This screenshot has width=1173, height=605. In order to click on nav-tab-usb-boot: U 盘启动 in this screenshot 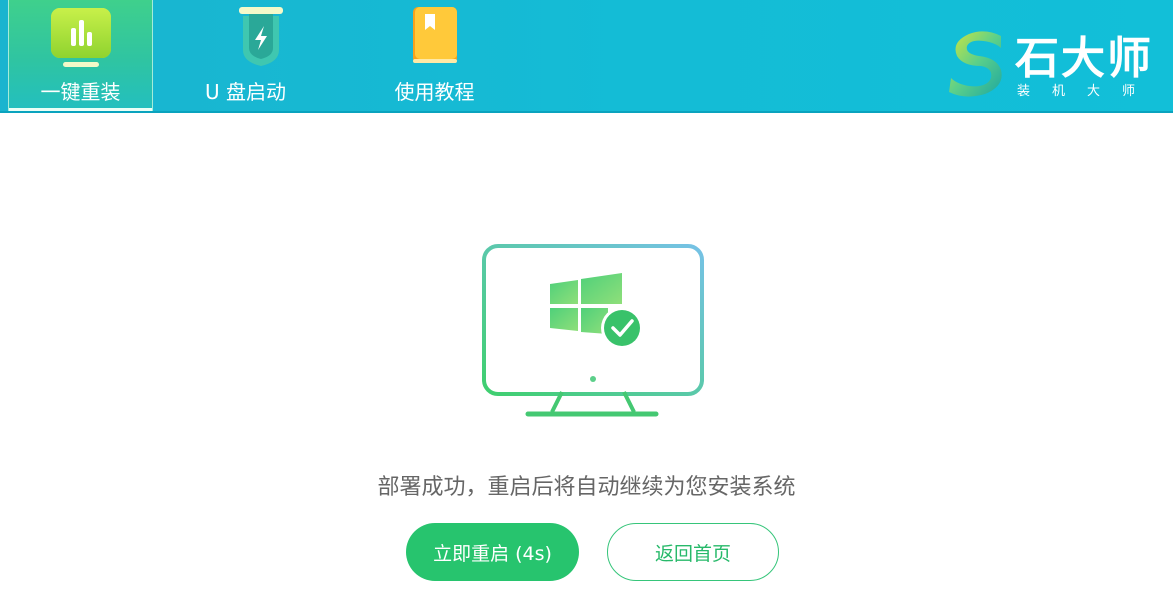, I will do `click(260, 55)`.